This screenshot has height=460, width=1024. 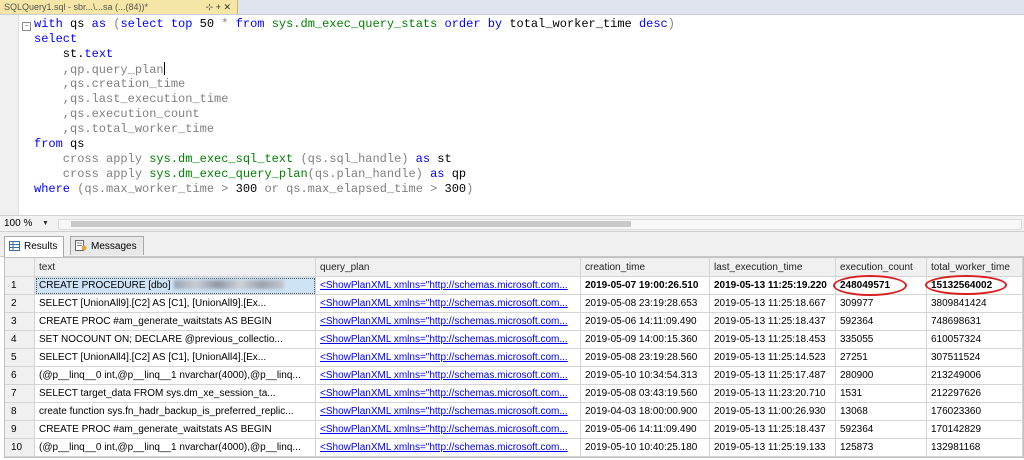 I want to click on grid-corner, so click(x=20, y=267).